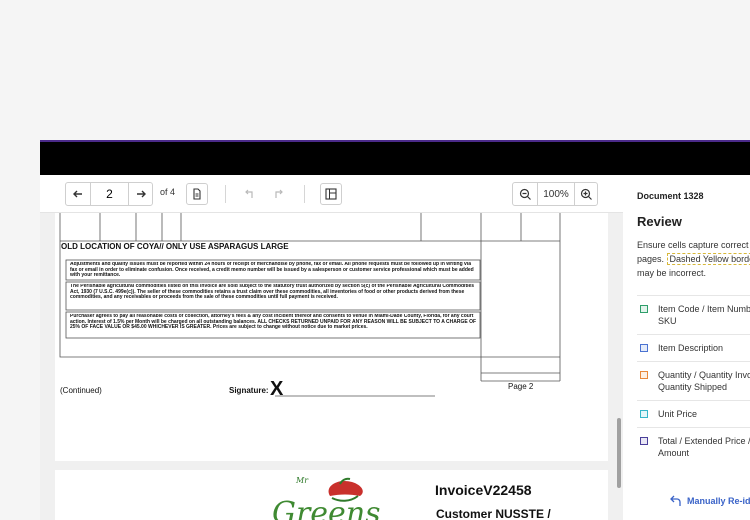 The height and width of the screenshot is (520, 750). I want to click on reidentify-label: Manually Re-id, so click(718, 501).